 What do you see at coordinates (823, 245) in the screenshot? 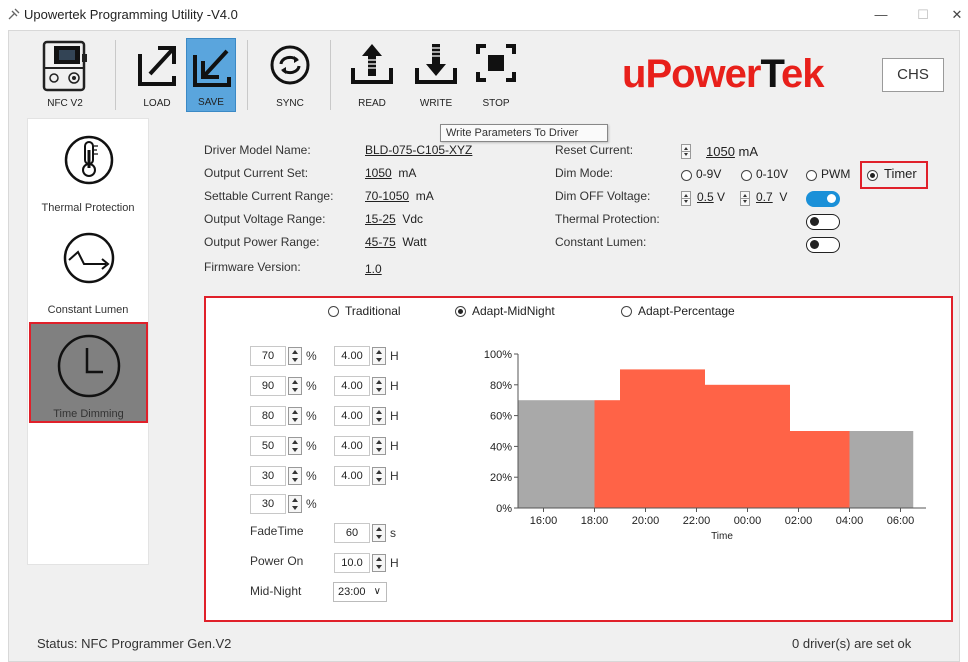
I see `constant-lumen-toggle` at bounding box center [823, 245].